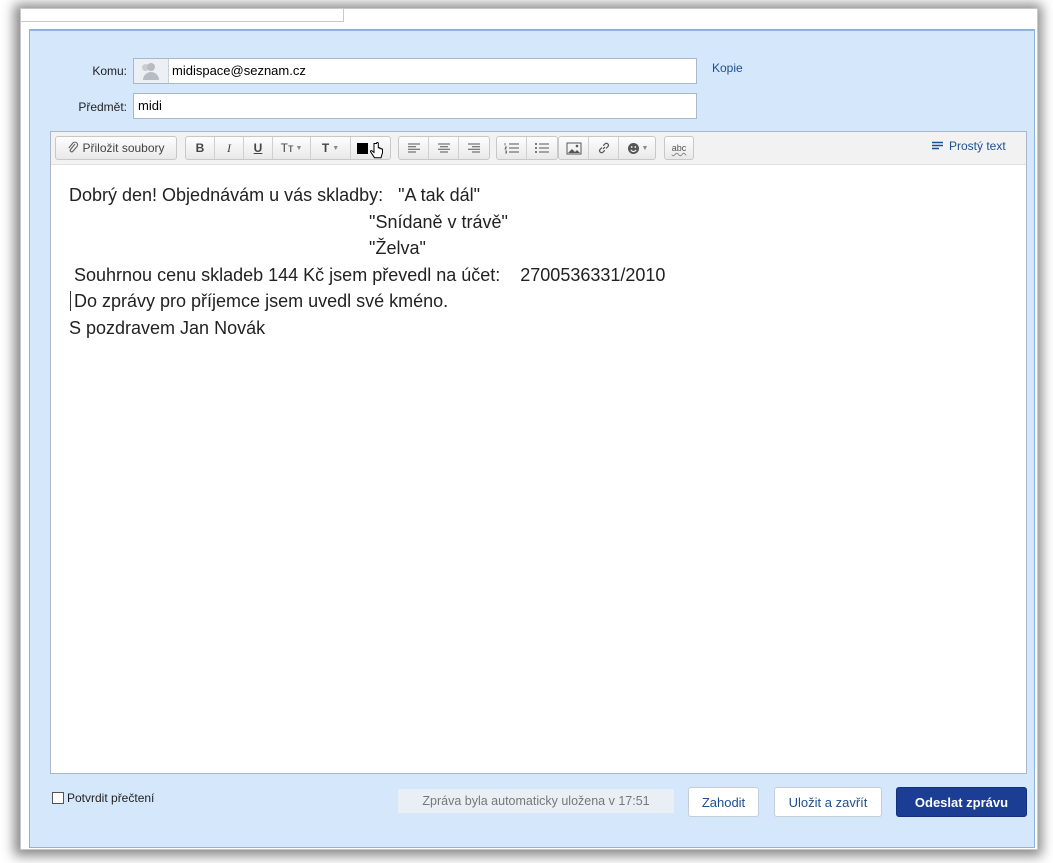 The width and height of the screenshot is (1053, 863). I want to click on align-center-button, so click(444, 148).